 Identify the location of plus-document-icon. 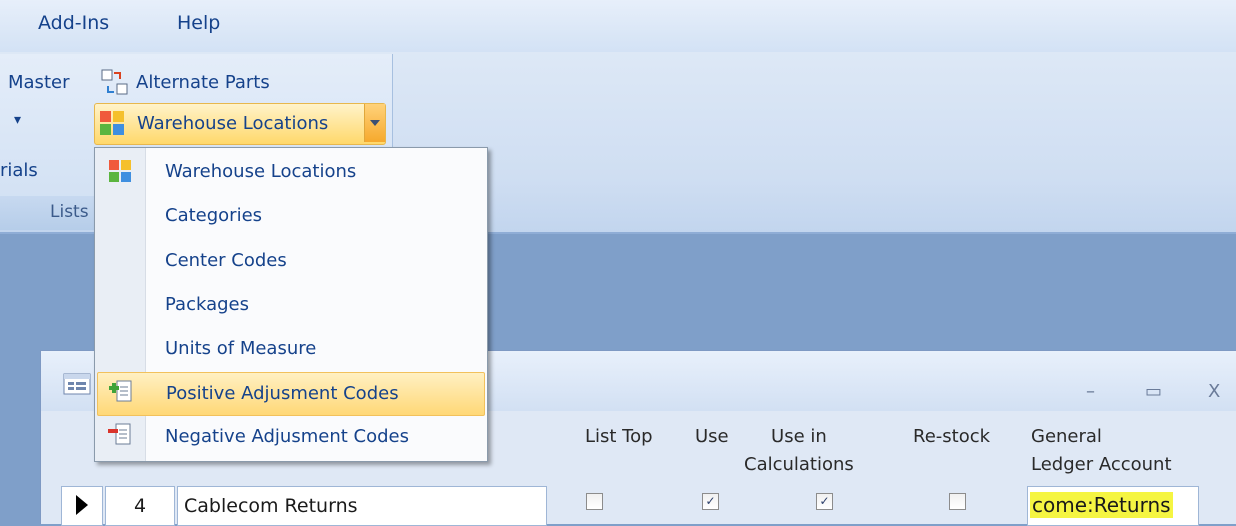
(121, 393).